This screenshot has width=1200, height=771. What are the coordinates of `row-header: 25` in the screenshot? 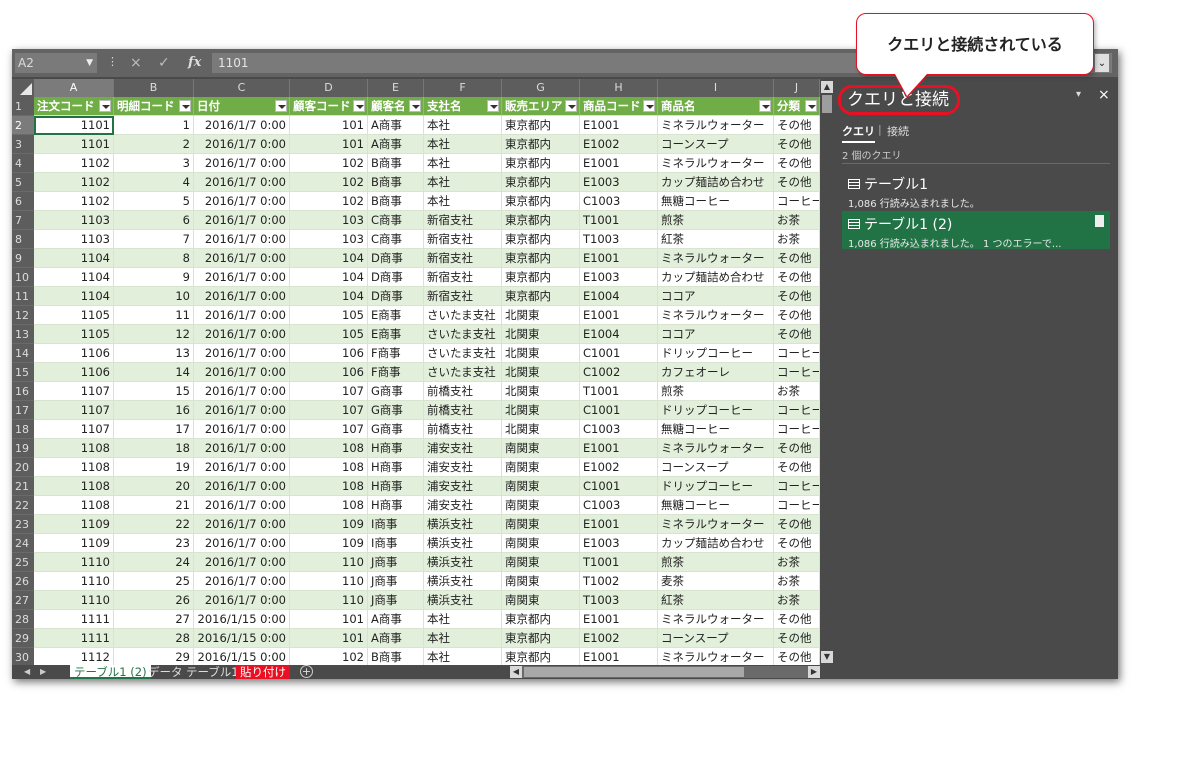 It's located at (23, 562).